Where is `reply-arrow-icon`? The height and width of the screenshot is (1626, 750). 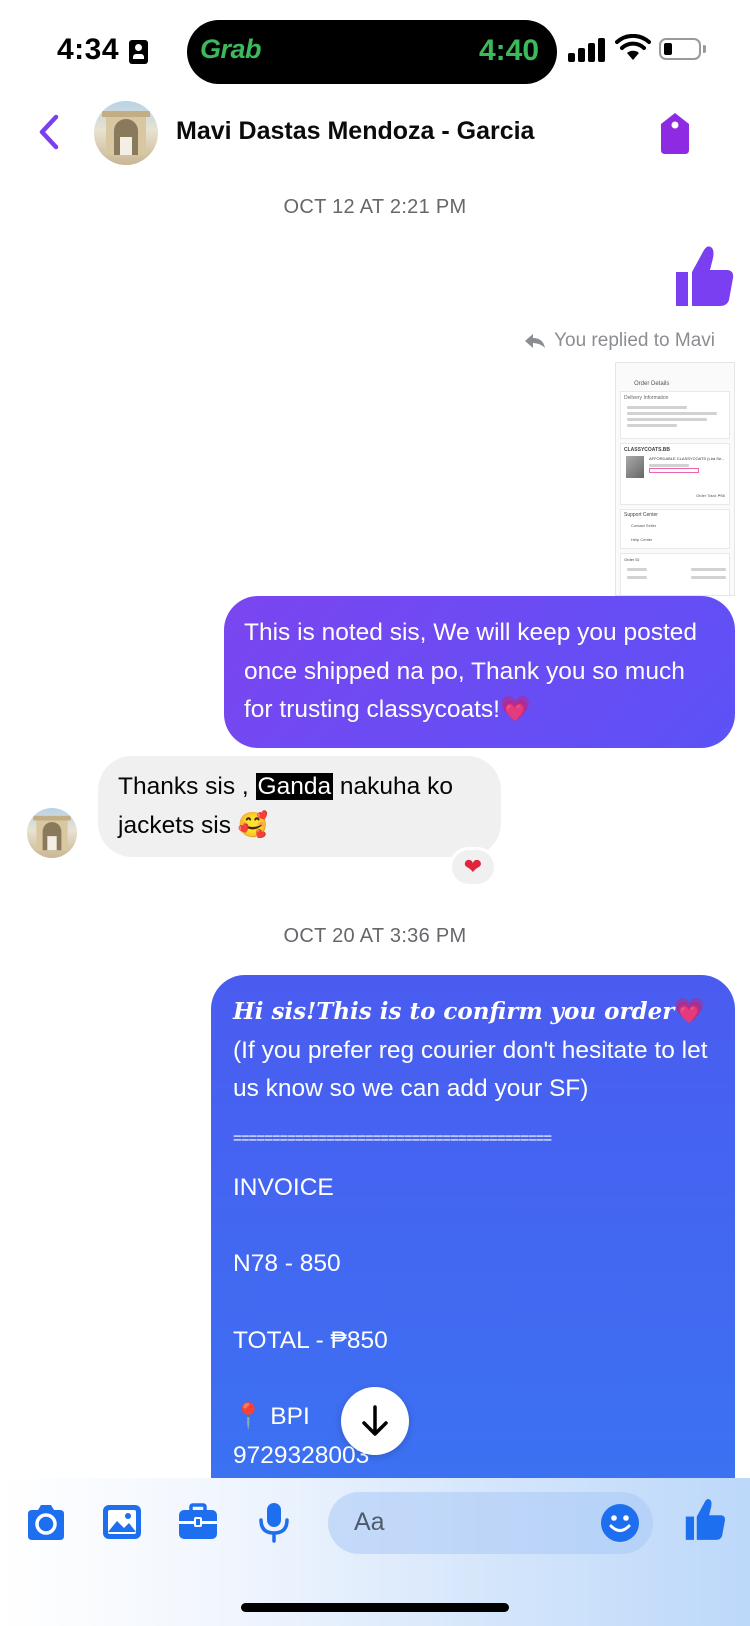 reply-arrow-icon is located at coordinates (535, 341).